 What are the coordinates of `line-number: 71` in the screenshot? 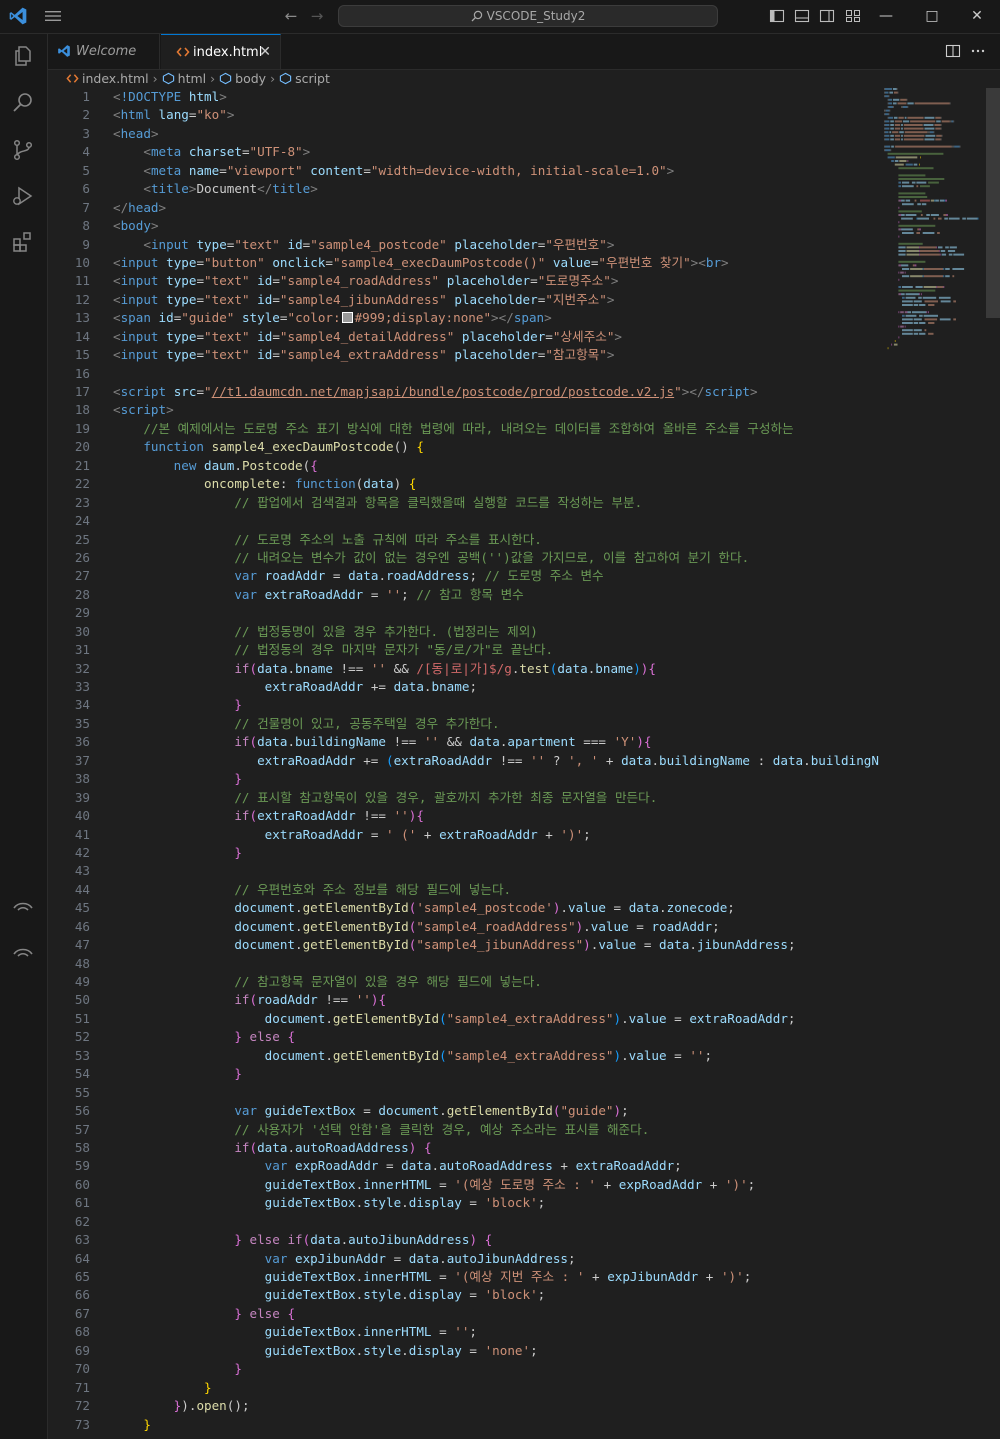 It's located at (82, 1387).